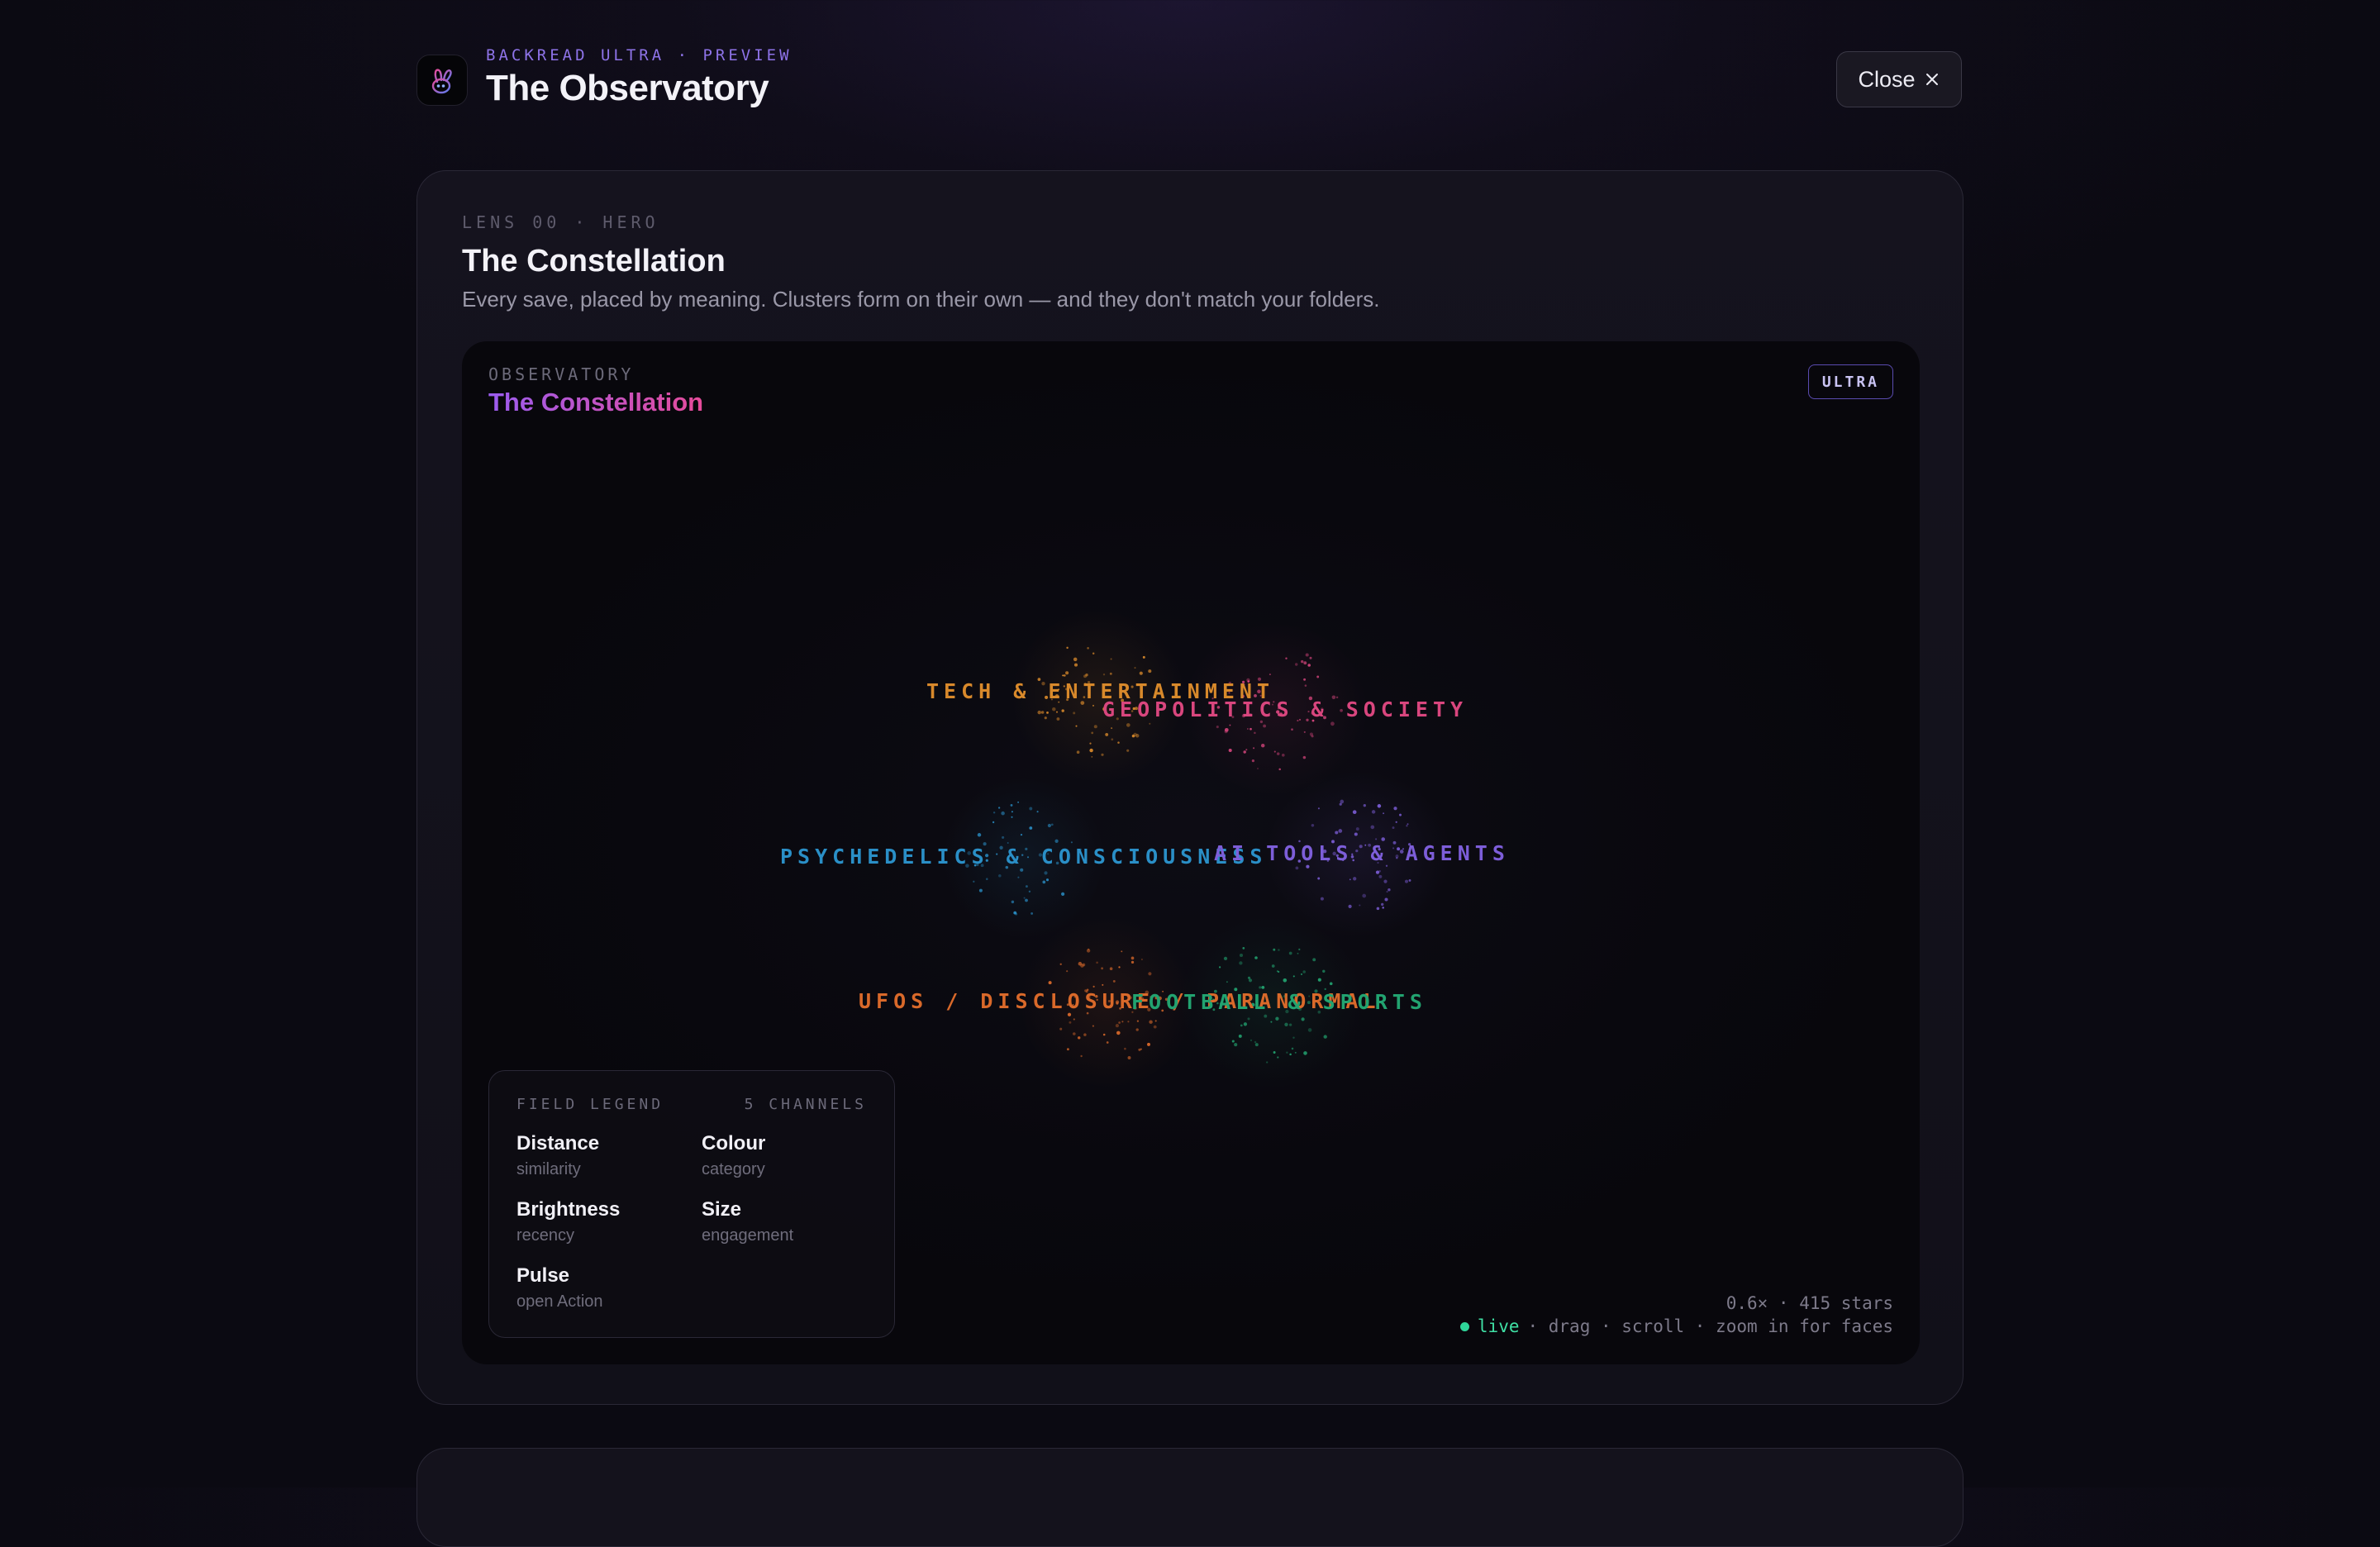 This screenshot has width=2380, height=1547. What do you see at coordinates (1899, 79) in the screenshot?
I see `close-button: Close` at bounding box center [1899, 79].